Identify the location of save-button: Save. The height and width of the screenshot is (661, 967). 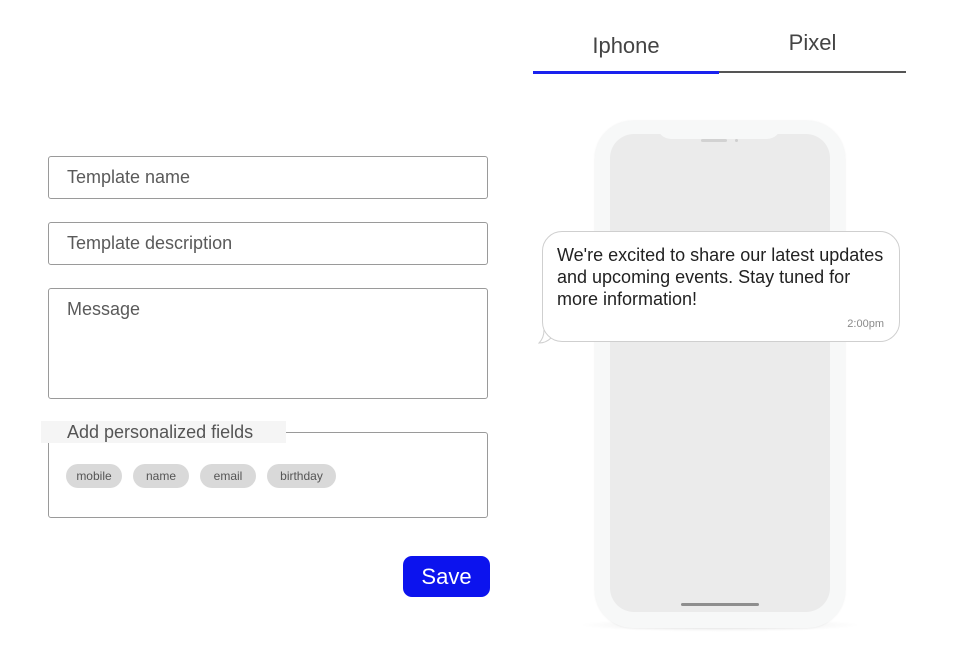
(446, 576).